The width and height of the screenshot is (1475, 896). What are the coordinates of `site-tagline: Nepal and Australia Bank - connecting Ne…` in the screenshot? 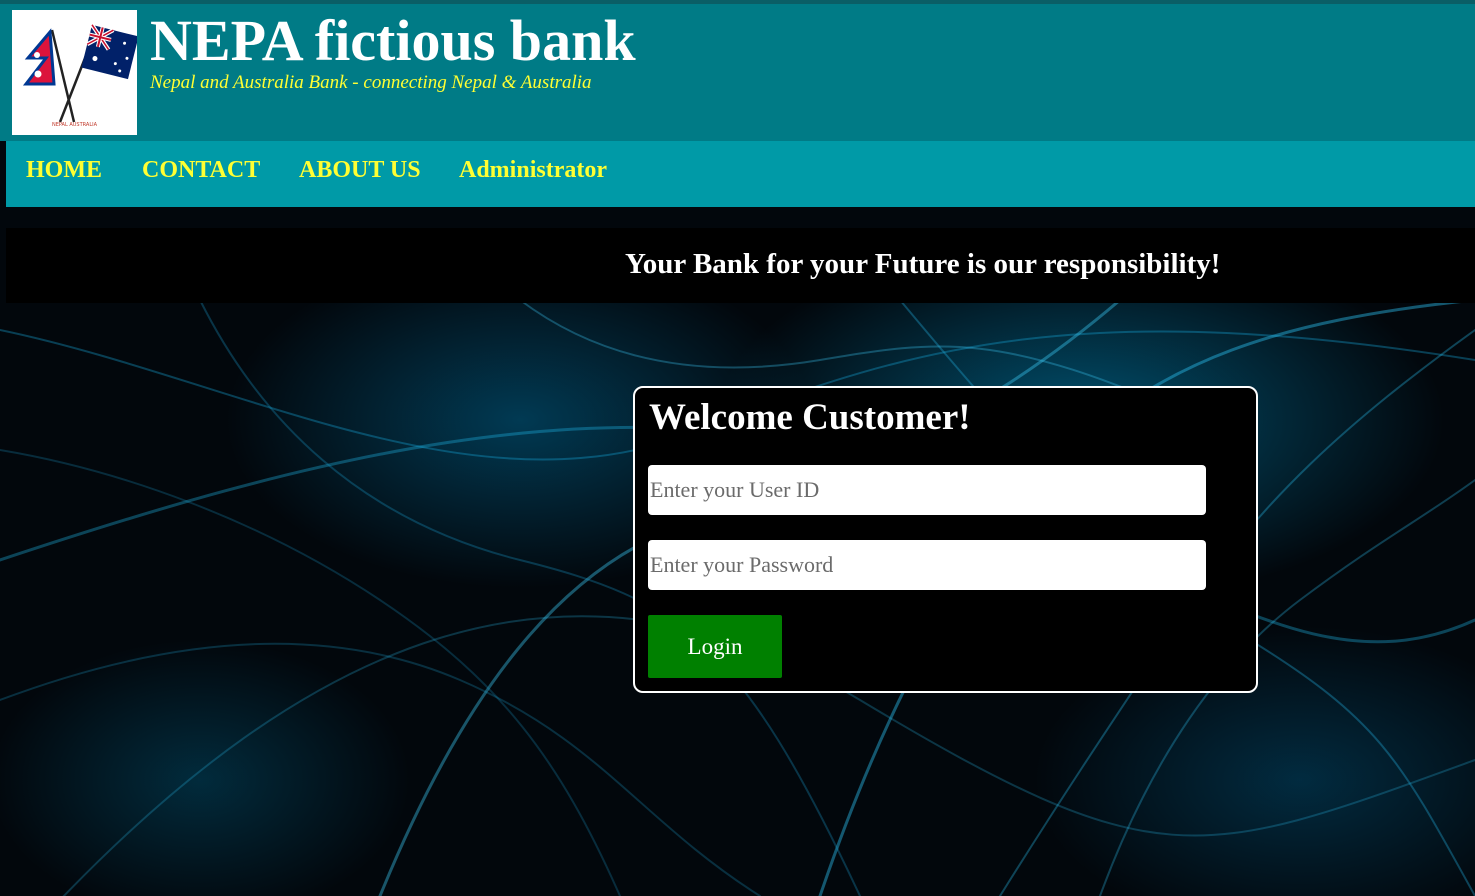 It's located at (371, 82).